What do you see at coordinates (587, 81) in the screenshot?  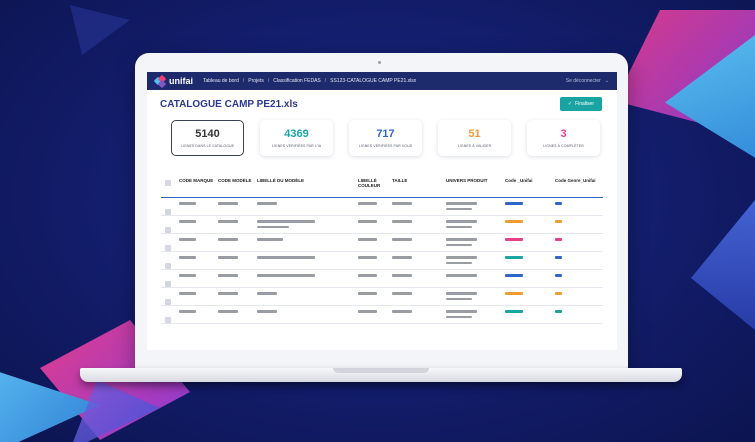 I see `logout-button: Se déconnecter ⌄` at bounding box center [587, 81].